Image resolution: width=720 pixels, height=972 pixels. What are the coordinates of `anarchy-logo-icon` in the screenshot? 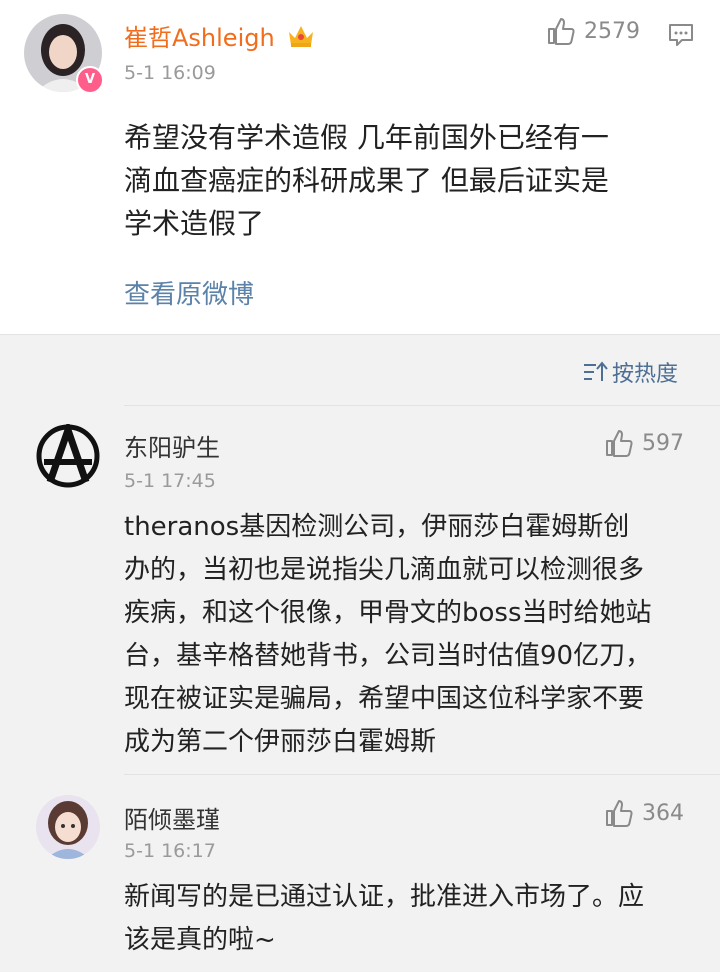 It's located at (68, 453).